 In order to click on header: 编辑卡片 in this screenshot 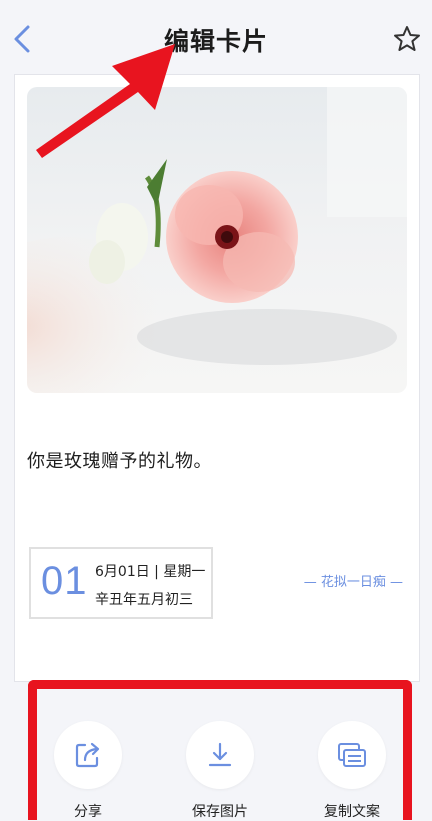, I will do `click(216, 40)`.